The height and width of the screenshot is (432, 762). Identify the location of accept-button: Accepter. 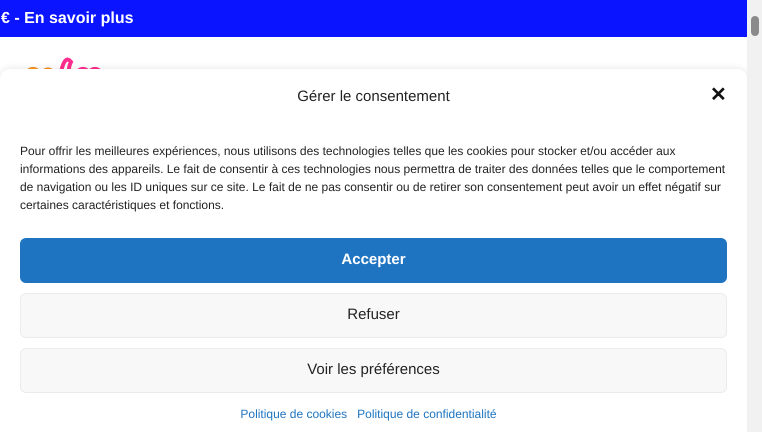
(373, 260).